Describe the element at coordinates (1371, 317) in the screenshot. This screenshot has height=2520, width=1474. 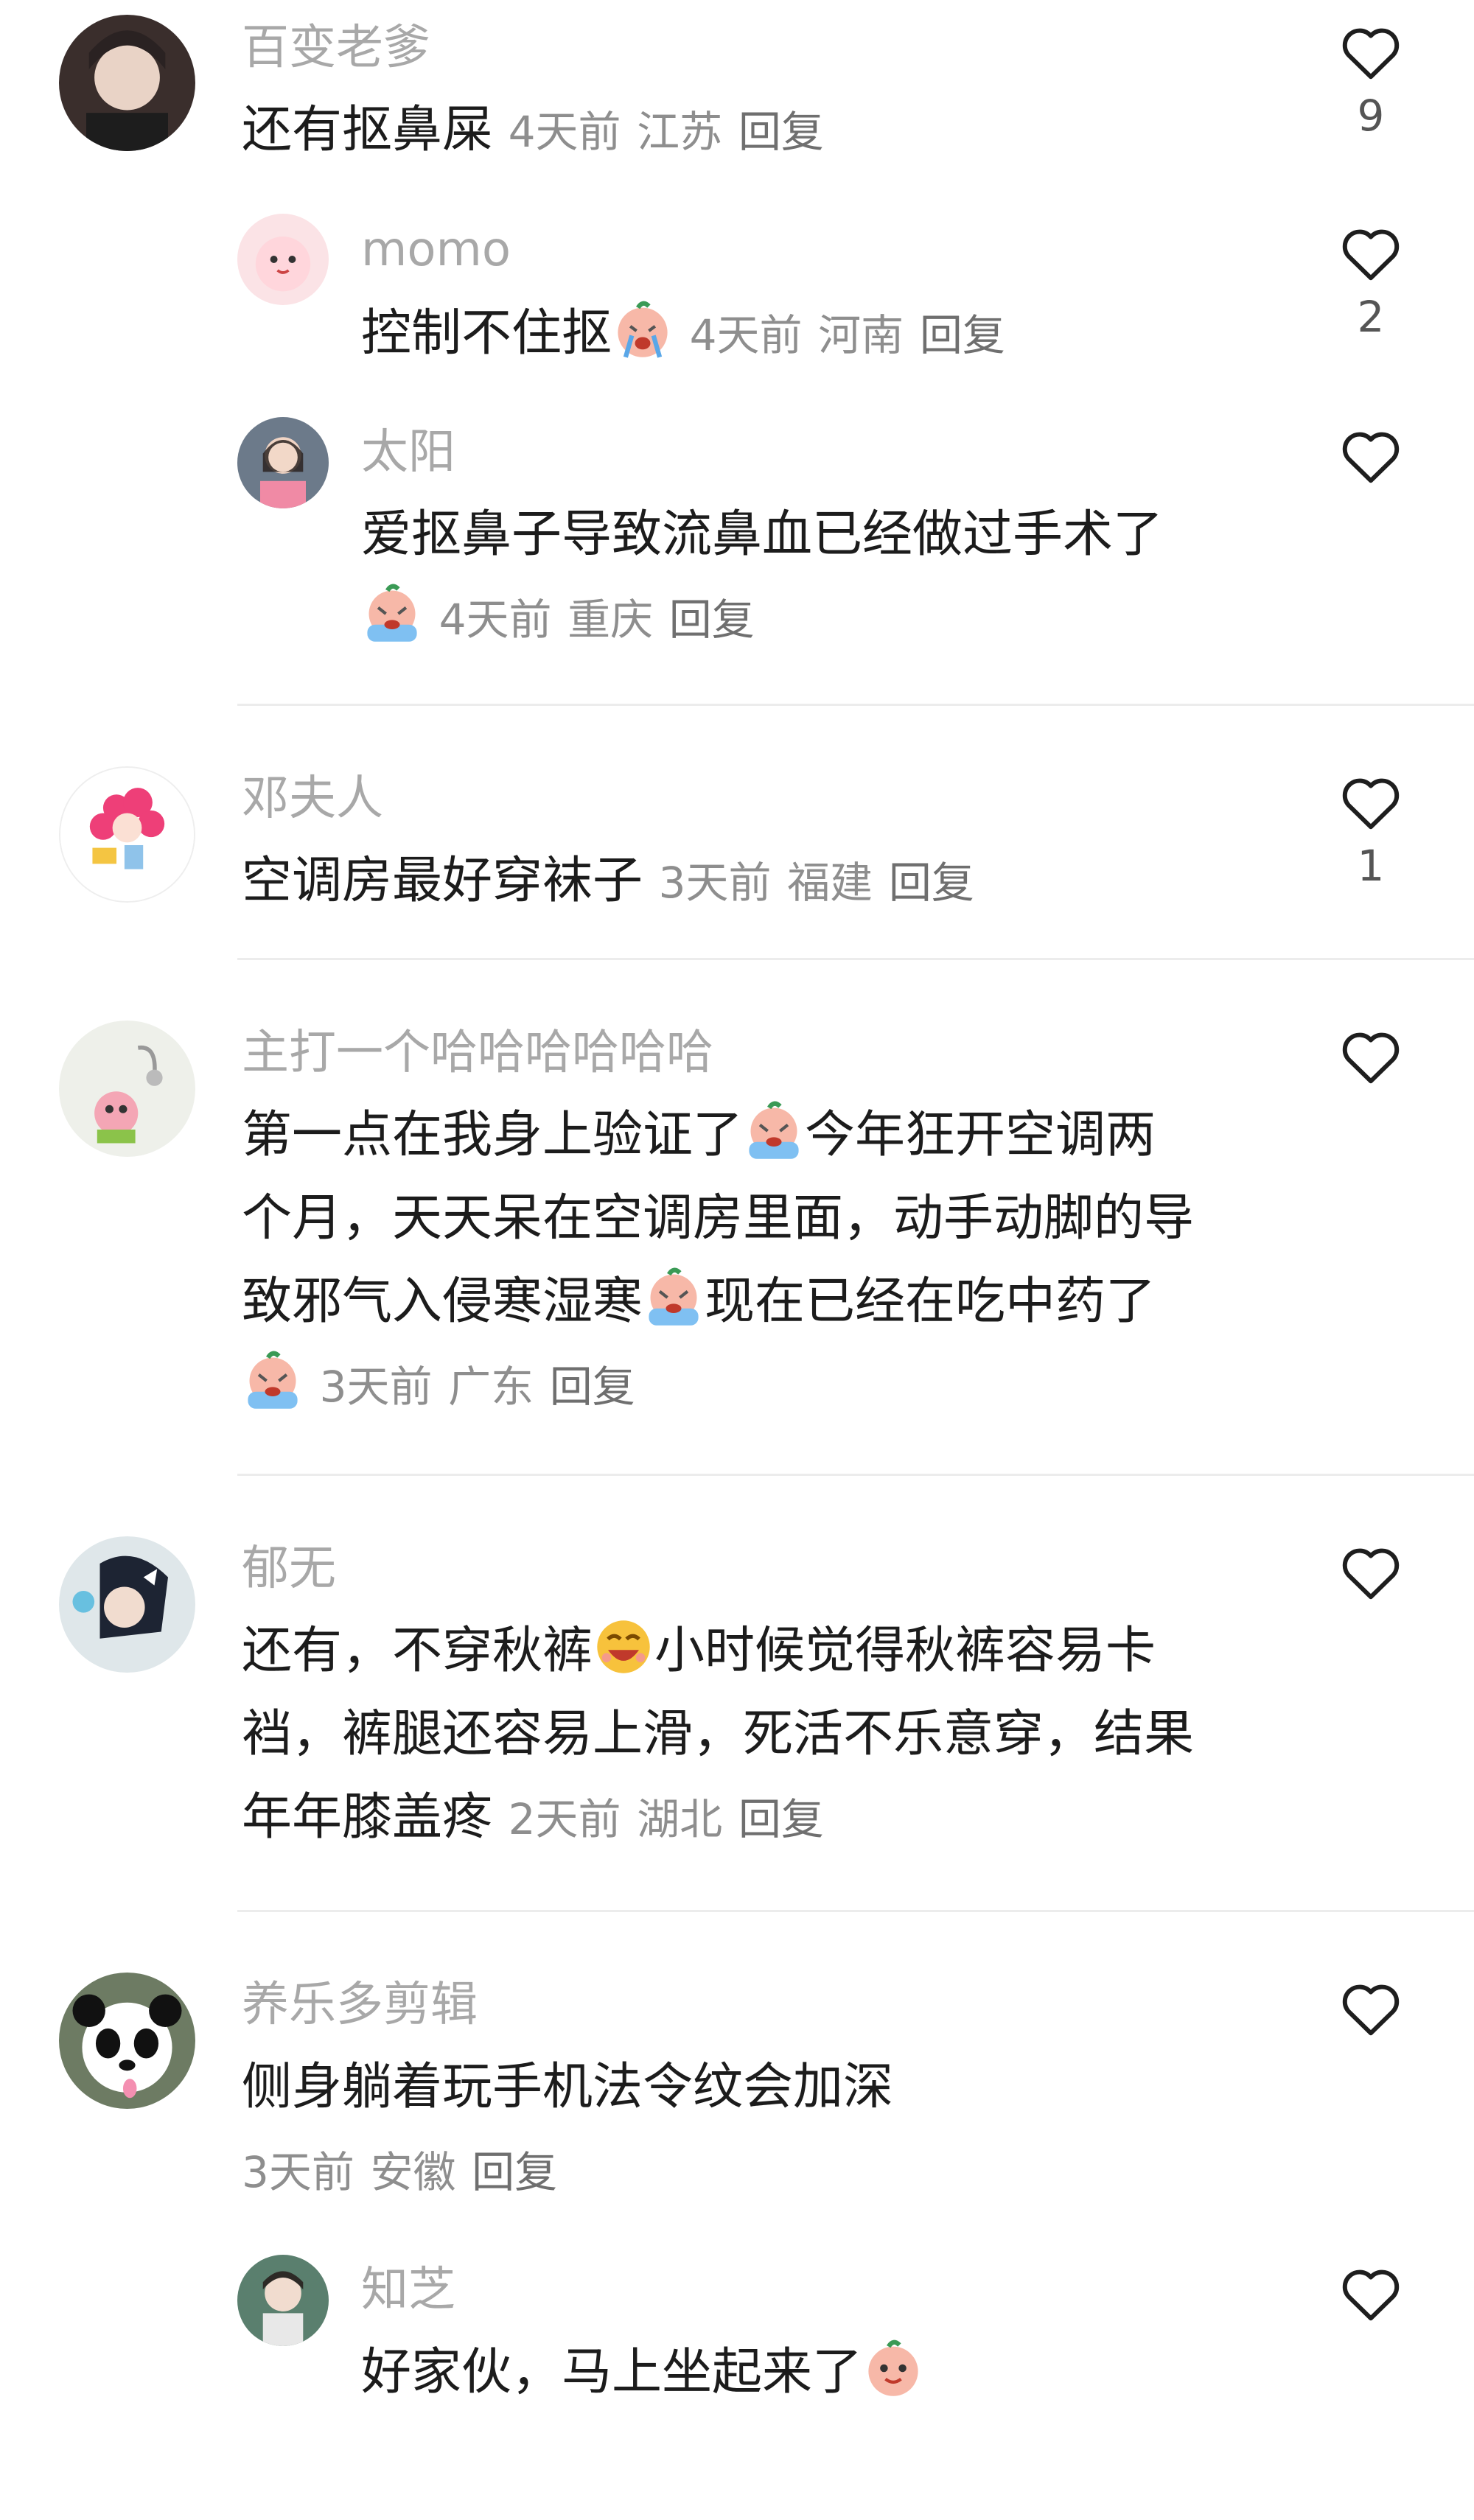
I see `like-count: 2` at that location.